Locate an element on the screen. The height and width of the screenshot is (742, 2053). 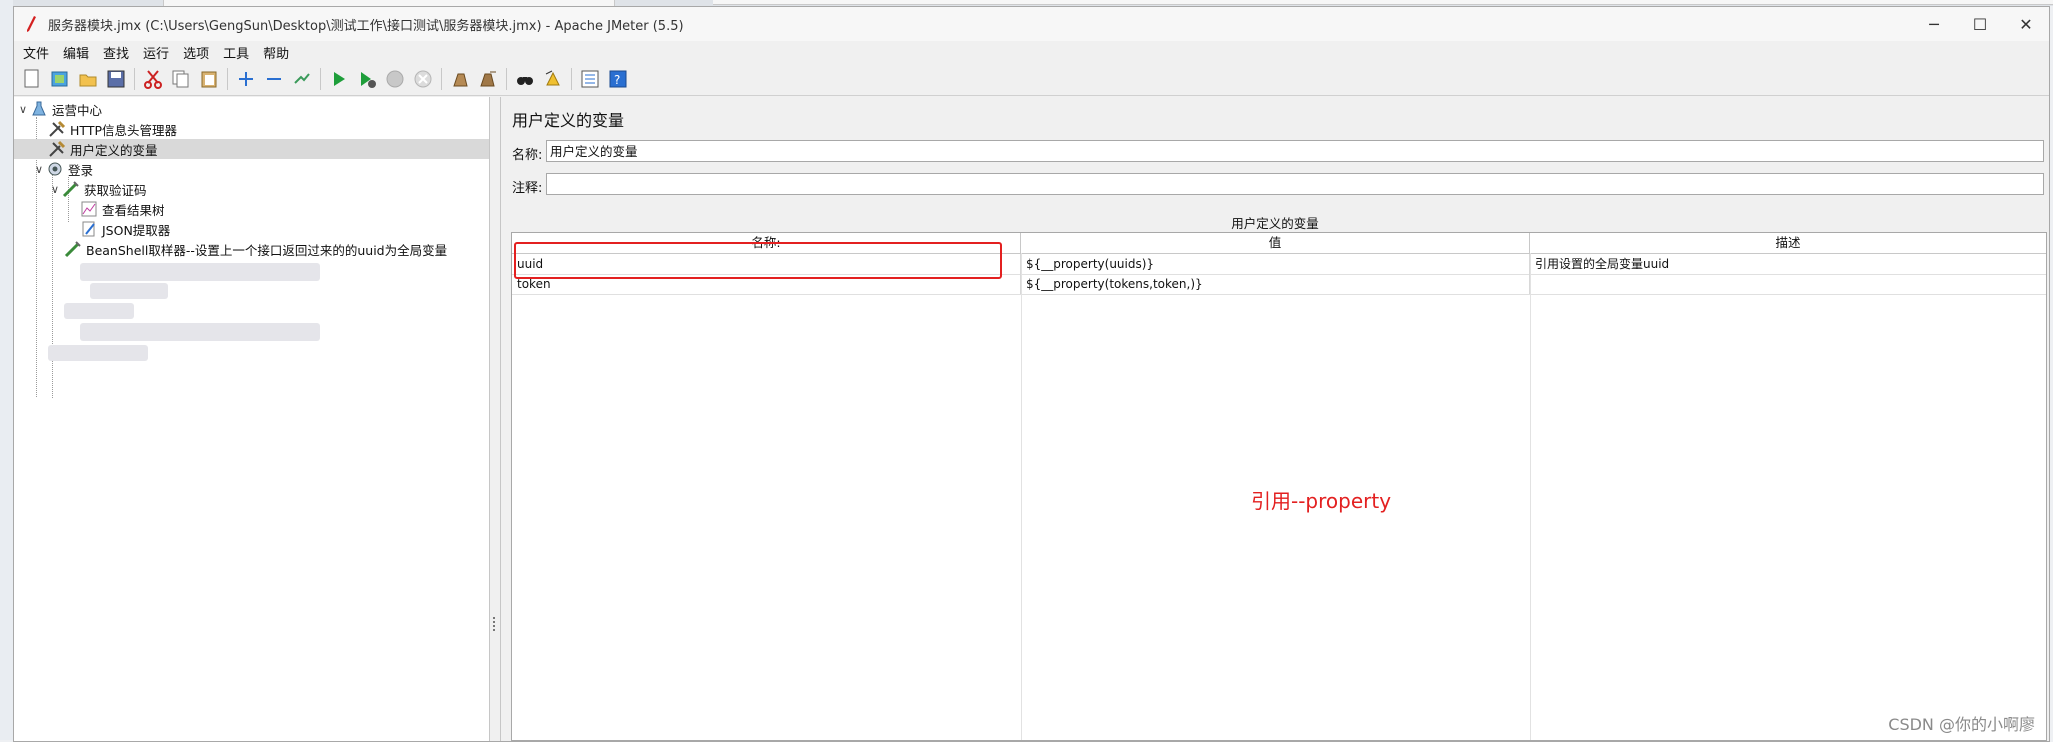
tree-node-http-header-manager: HTTP信息头管理器 is located at coordinates (112, 129).